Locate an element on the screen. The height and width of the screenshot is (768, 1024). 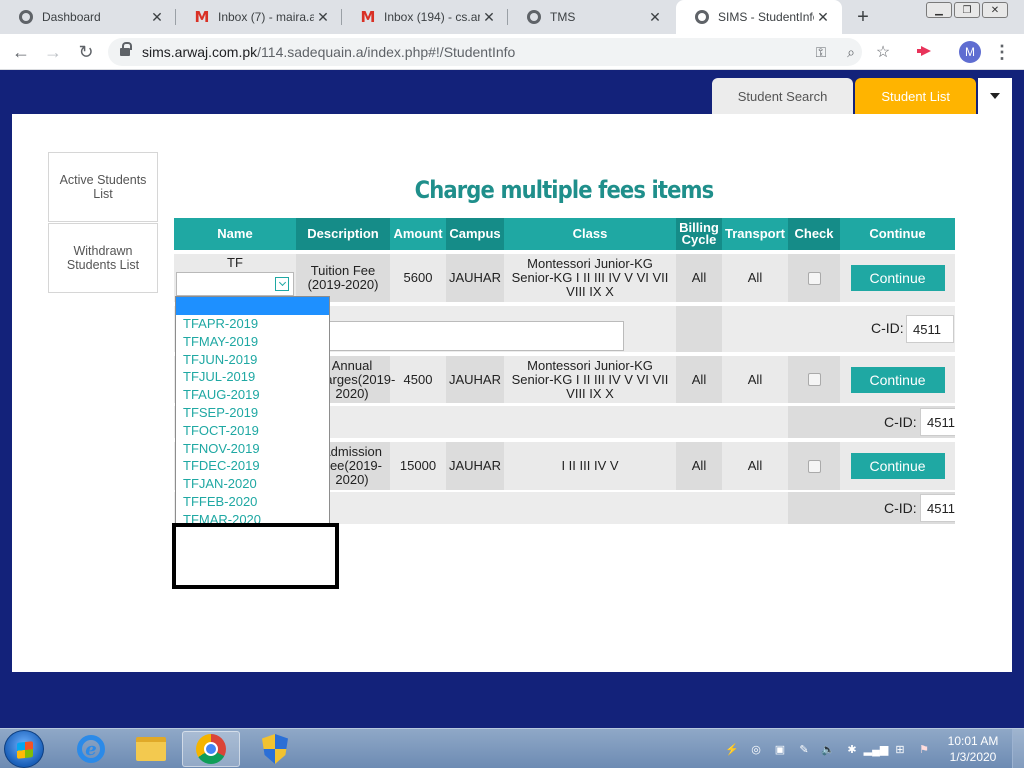
amount-cell: 4500 is located at coordinates (418, 379).